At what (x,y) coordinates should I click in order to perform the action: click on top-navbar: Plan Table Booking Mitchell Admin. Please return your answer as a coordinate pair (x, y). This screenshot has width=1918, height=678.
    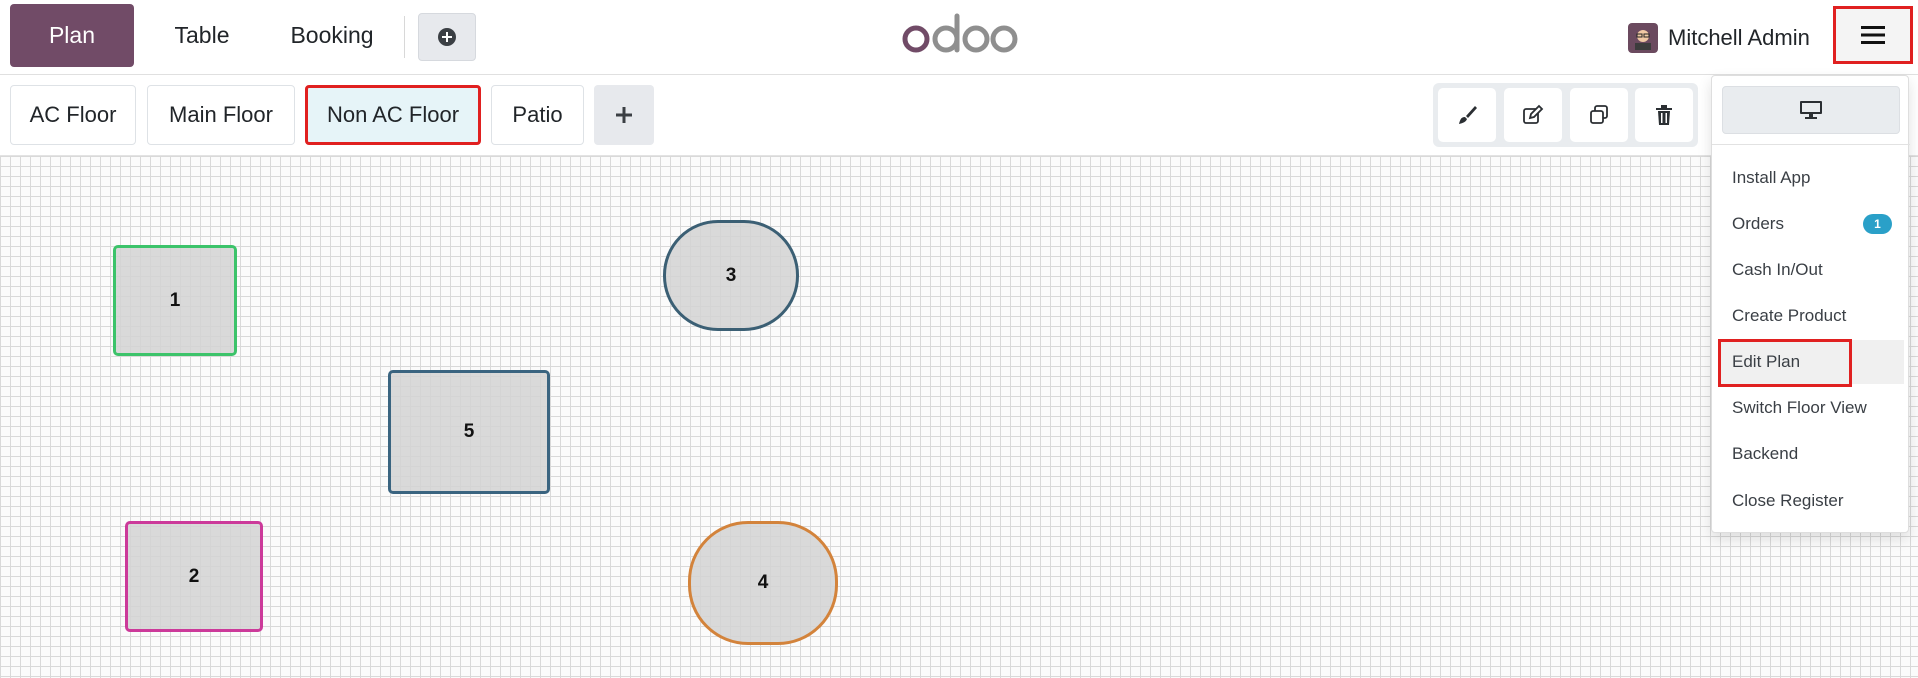
    Looking at the image, I should click on (959, 37).